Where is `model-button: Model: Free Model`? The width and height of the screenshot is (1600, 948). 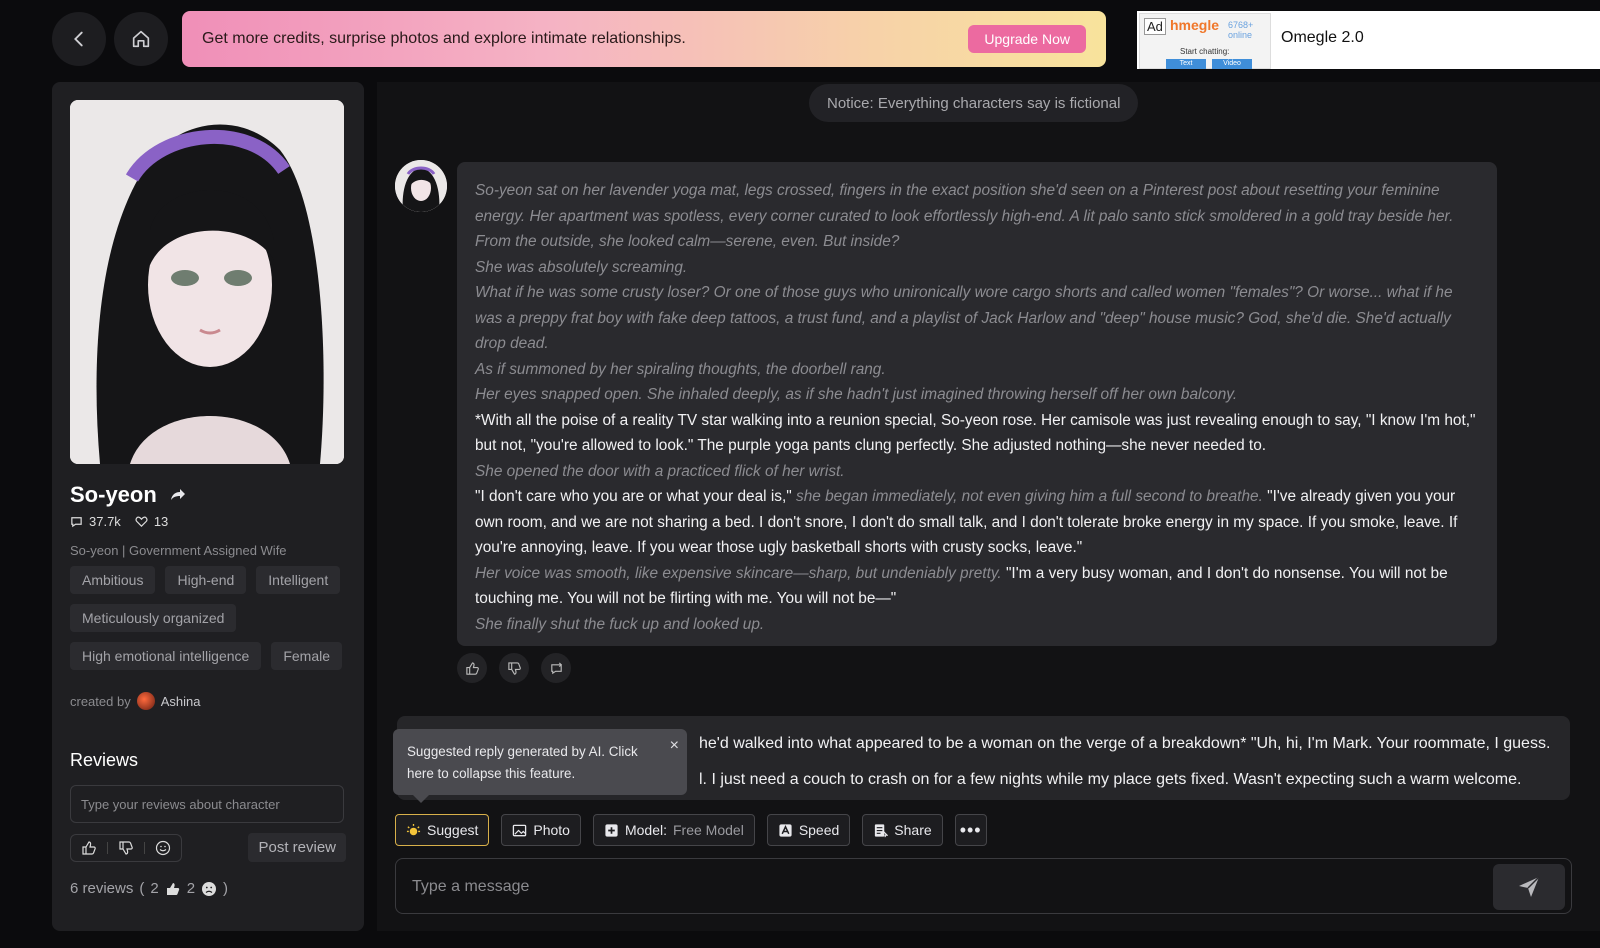
model-button: Model: Free Model is located at coordinates (673, 830).